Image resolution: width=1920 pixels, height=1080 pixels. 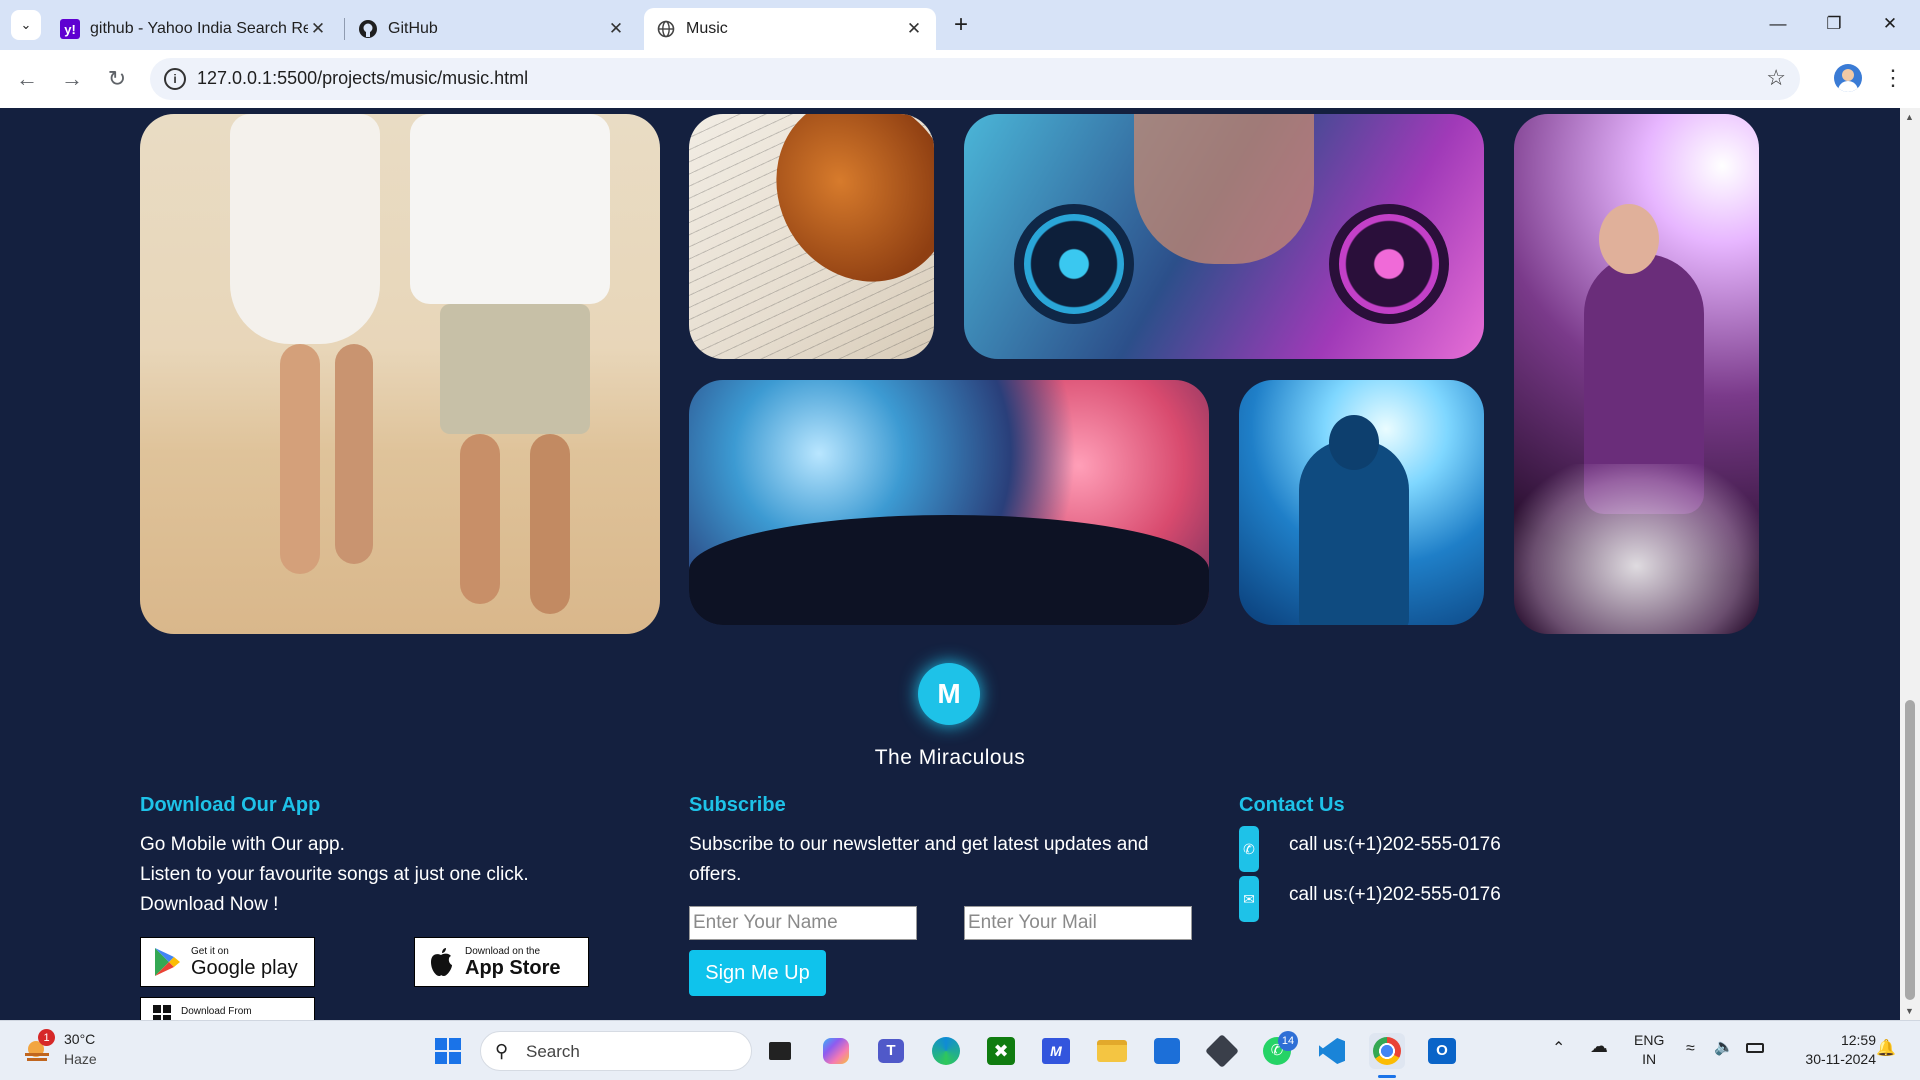 What do you see at coordinates (1387, 1076) in the screenshot?
I see `chrome-active-indicator` at bounding box center [1387, 1076].